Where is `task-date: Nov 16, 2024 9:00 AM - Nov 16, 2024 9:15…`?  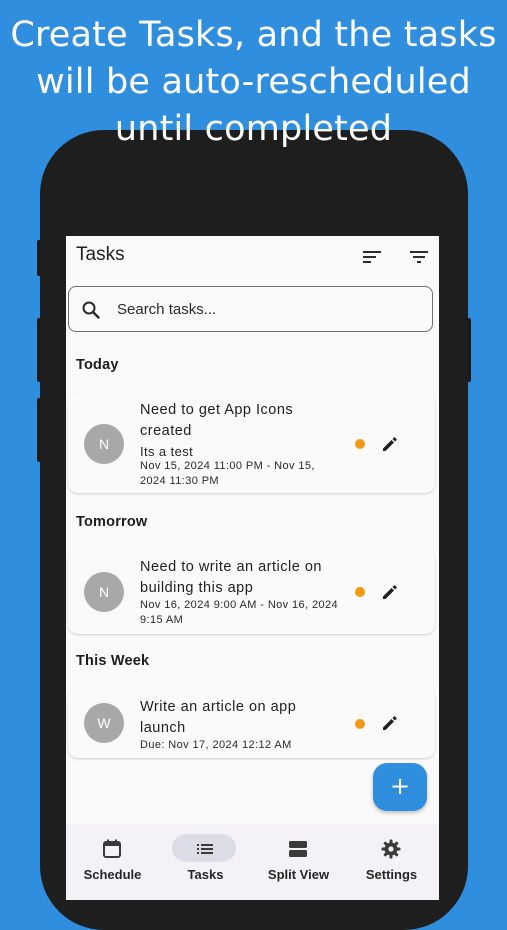
task-date: Nov 16, 2024 9:00 AM - Nov 16, 2024 9:15… is located at coordinates (239, 612).